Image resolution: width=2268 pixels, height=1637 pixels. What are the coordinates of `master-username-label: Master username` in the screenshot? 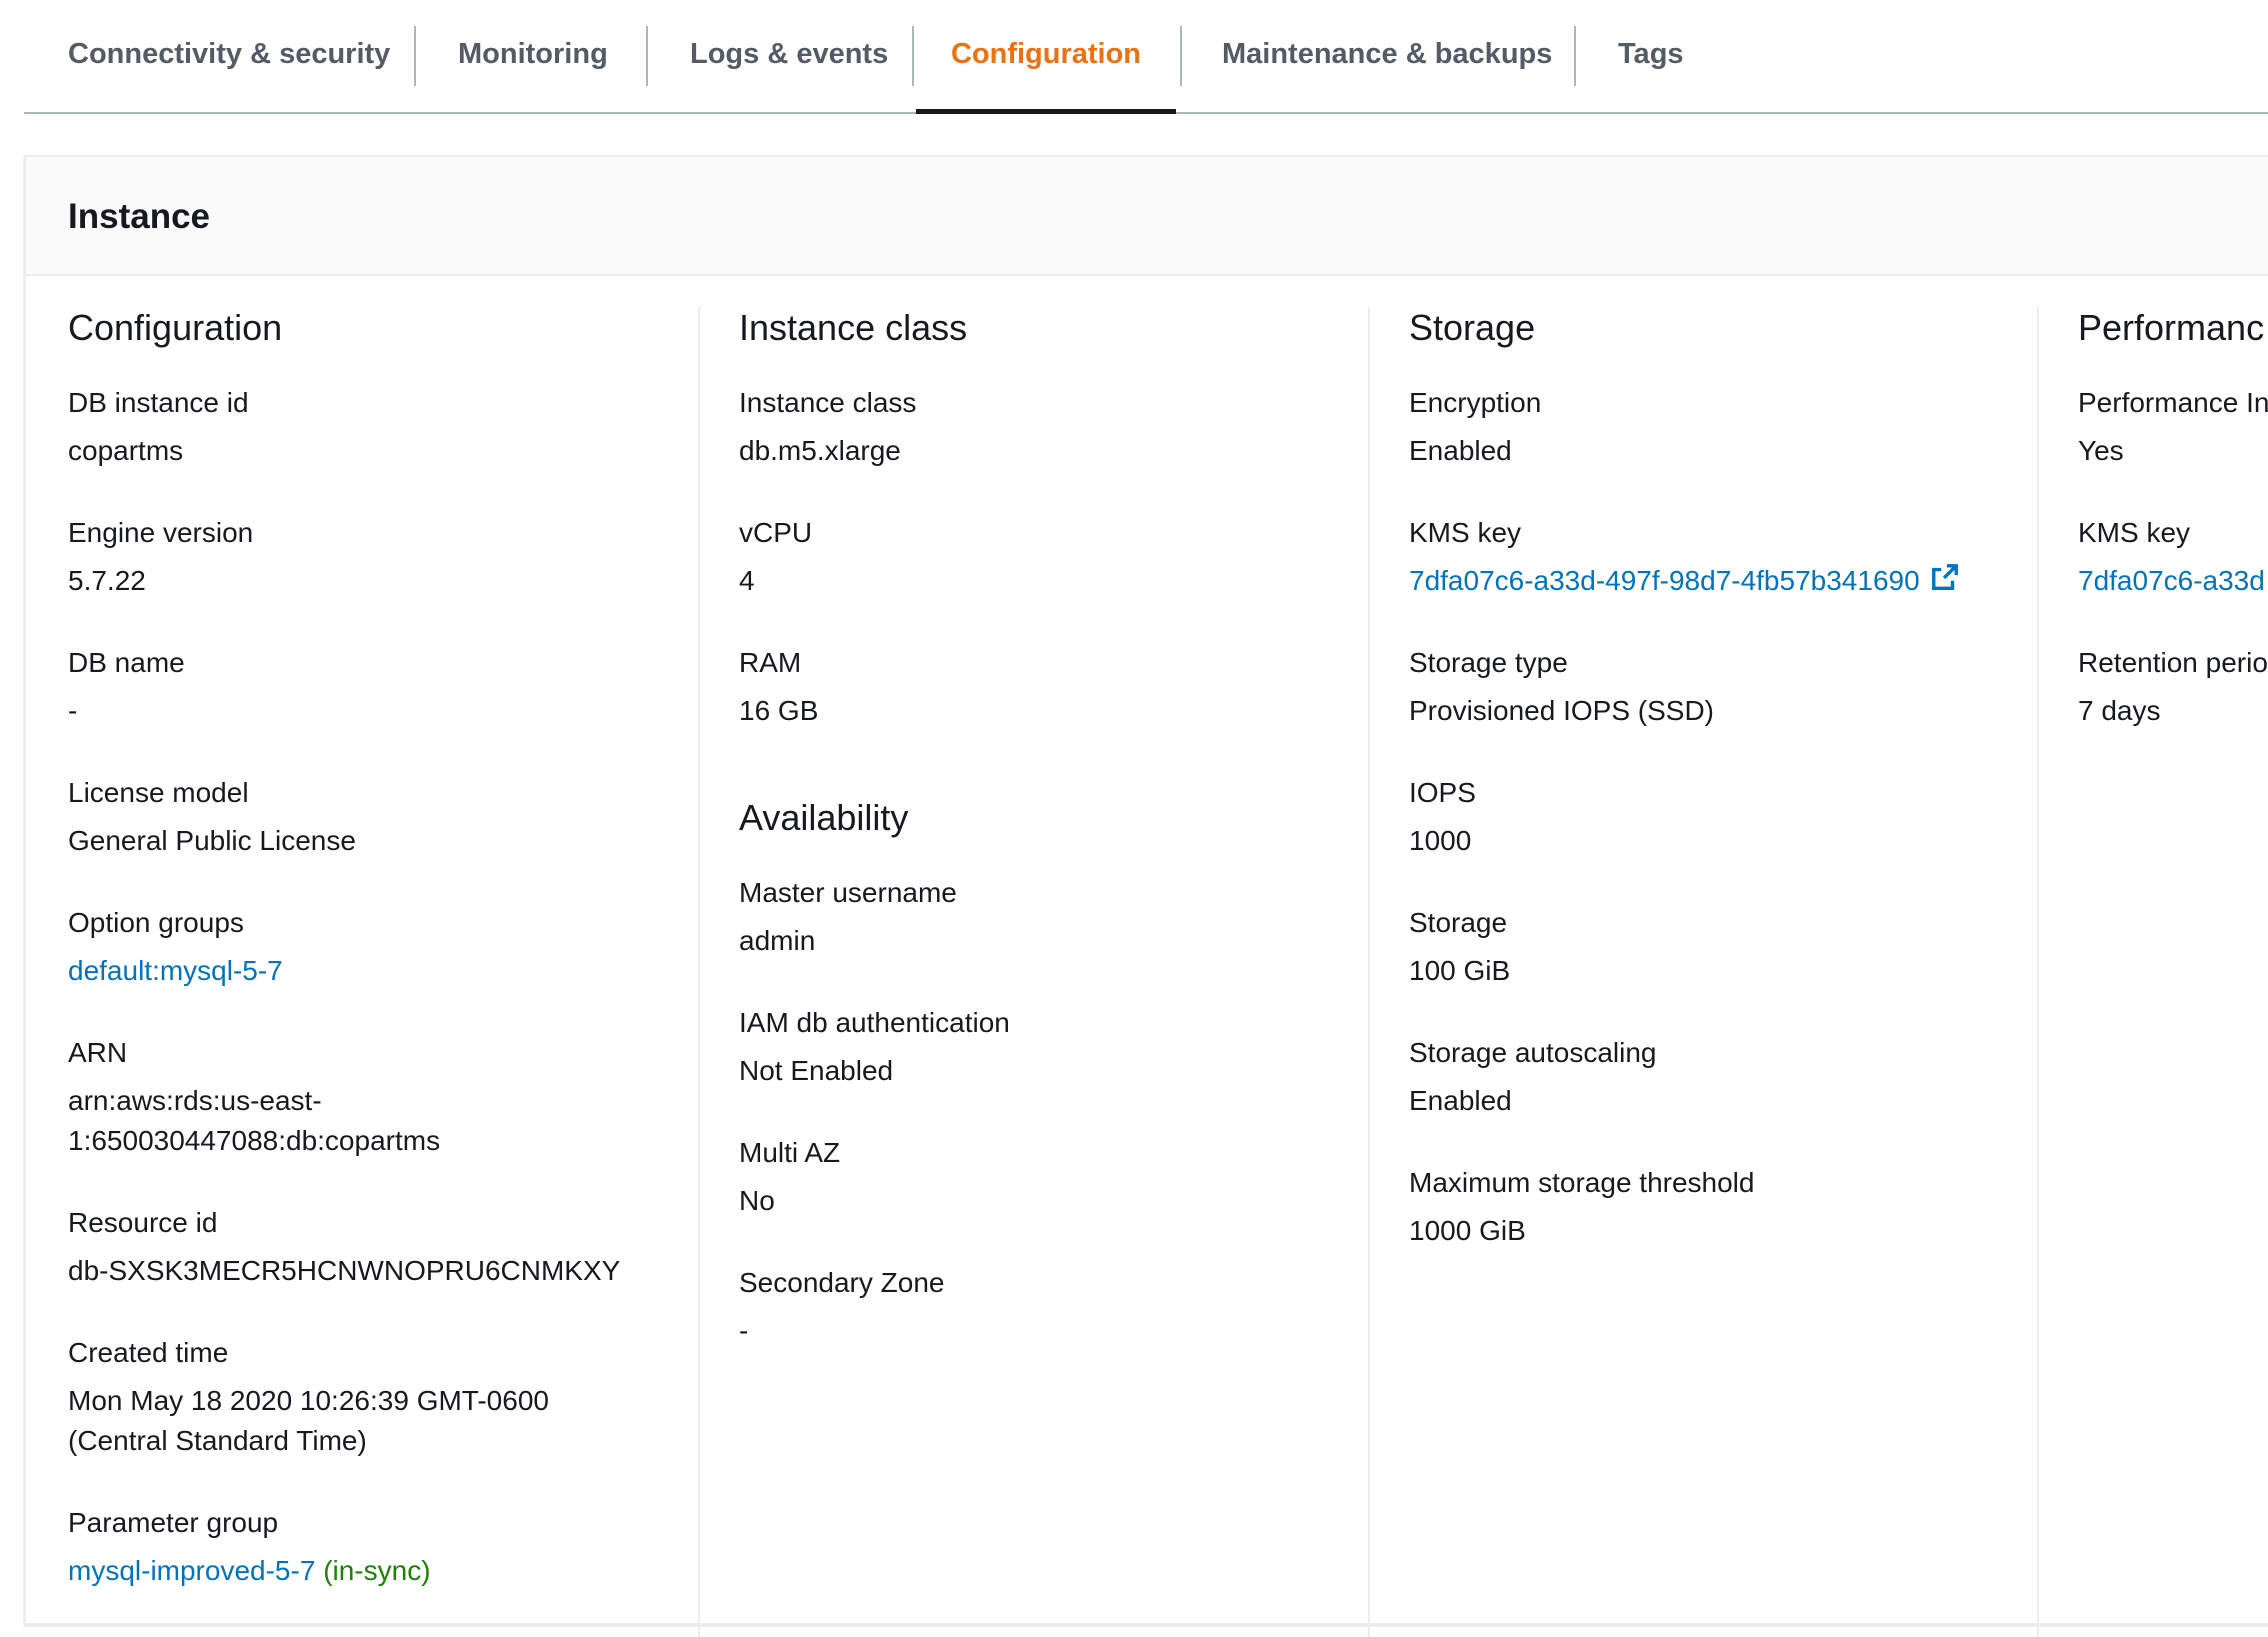 It's located at (848, 892).